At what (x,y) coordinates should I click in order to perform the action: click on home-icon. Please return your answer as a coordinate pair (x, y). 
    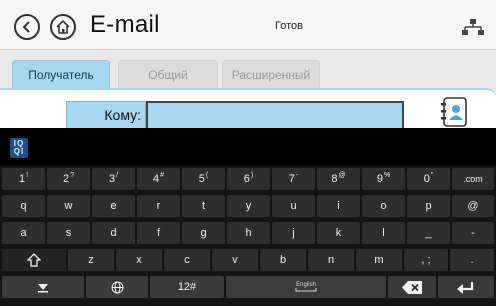
    Looking at the image, I should click on (63, 26).